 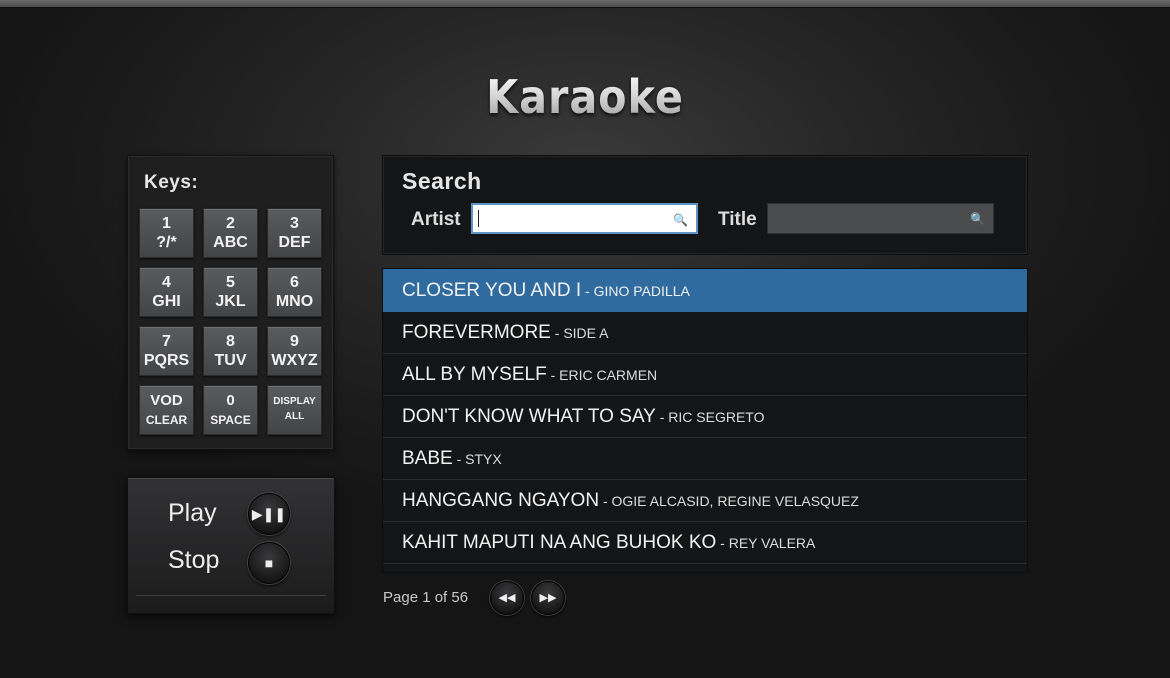 What do you see at coordinates (585, 97) in the screenshot?
I see `app-title: Karaoke` at bounding box center [585, 97].